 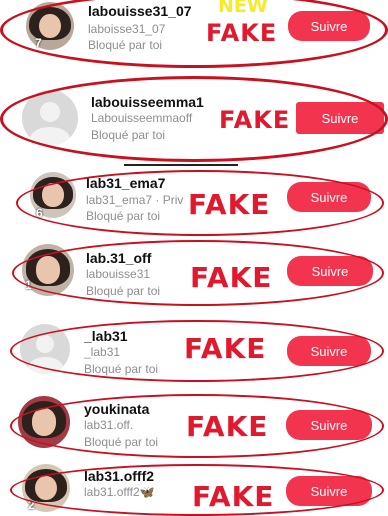 I want to click on username: youkinata, so click(x=116, y=409).